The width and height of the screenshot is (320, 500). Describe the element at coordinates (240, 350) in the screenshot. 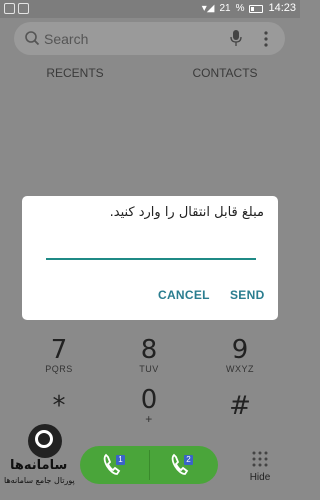

I see `key-digit: 9` at that location.